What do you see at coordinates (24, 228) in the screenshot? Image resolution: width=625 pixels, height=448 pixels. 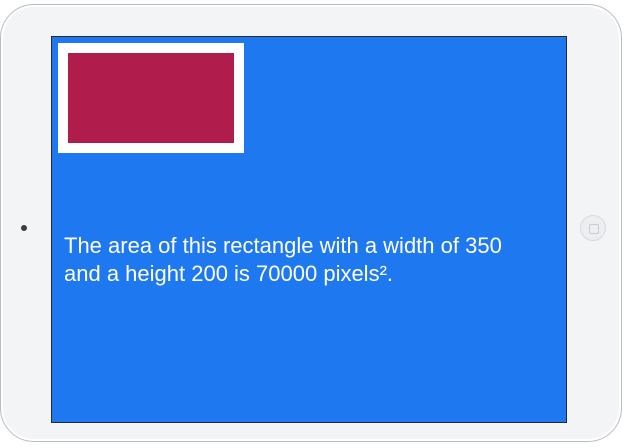 I see `front-camera-icon` at bounding box center [24, 228].